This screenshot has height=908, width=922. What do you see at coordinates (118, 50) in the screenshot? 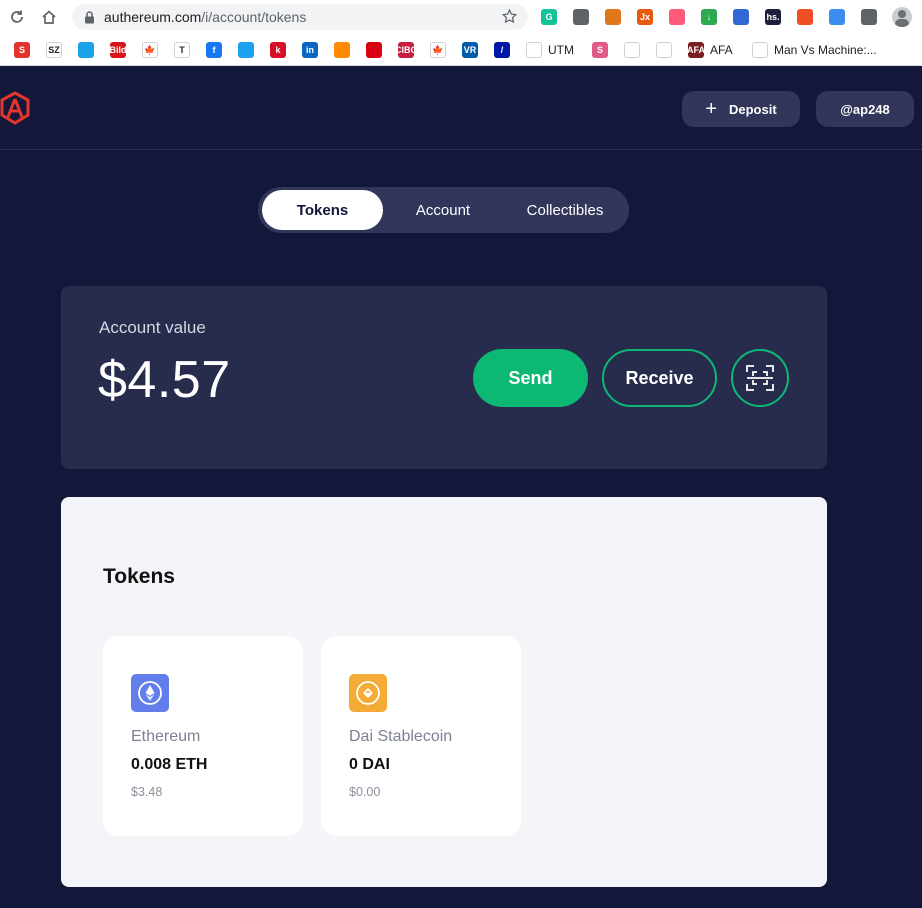
I see `bild-favicon: Bild` at bounding box center [118, 50].